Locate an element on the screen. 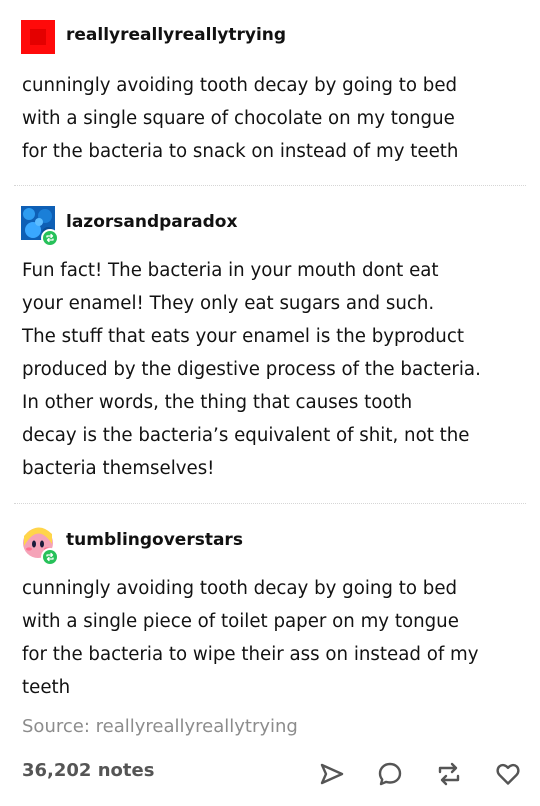  source-link: Source: reallyreallyreallytrying is located at coordinates (160, 726).